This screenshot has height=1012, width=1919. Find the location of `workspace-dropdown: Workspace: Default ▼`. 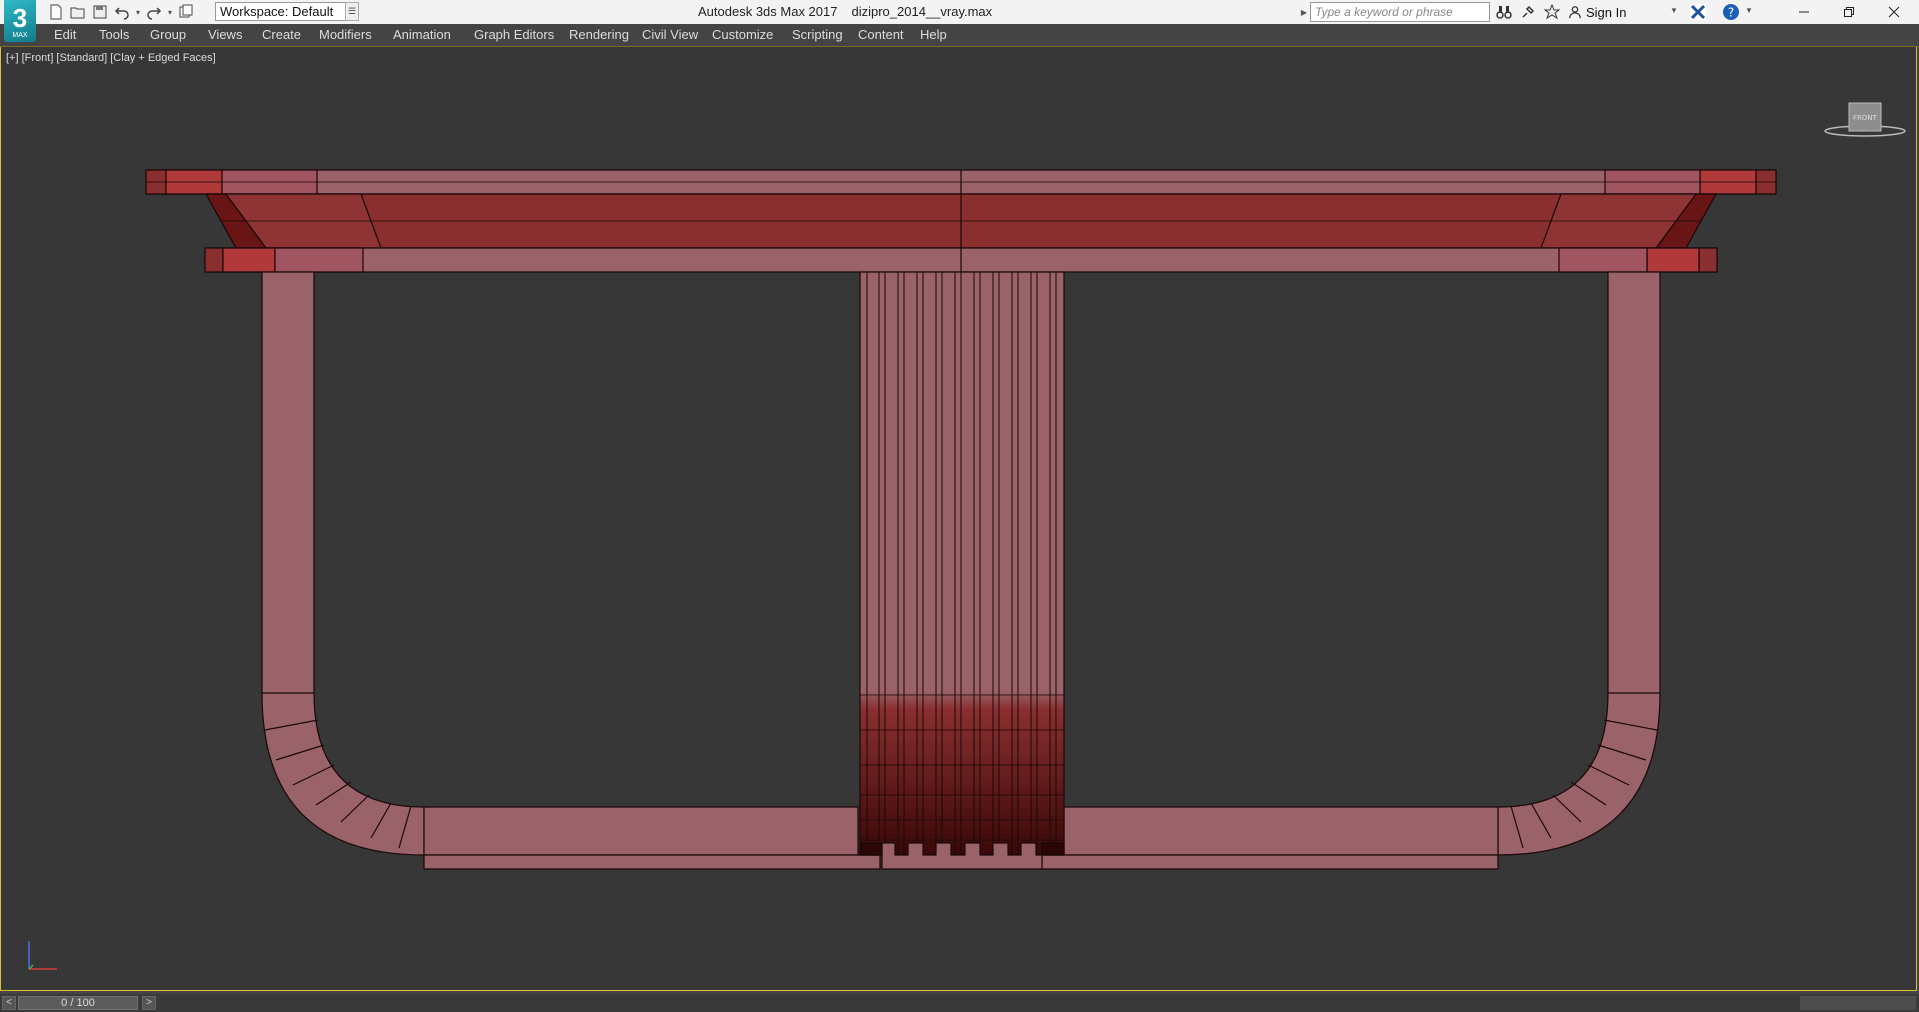

workspace-dropdown: Workspace: Default ▼ is located at coordinates (285, 11).